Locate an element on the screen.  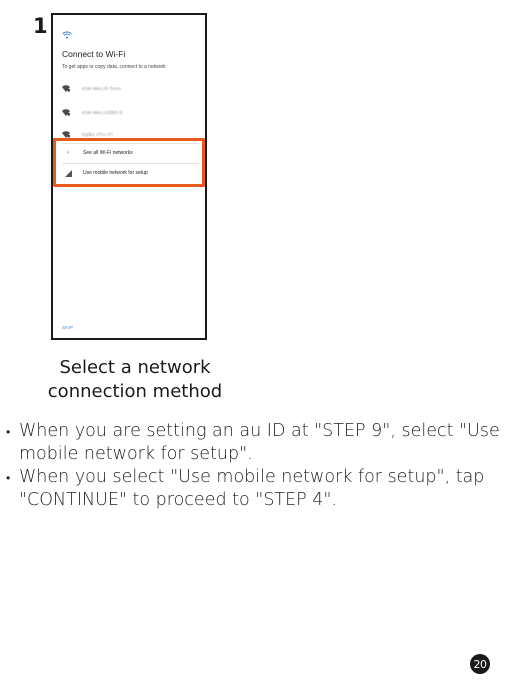
skip-button: SKIP is located at coordinates (67, 327).